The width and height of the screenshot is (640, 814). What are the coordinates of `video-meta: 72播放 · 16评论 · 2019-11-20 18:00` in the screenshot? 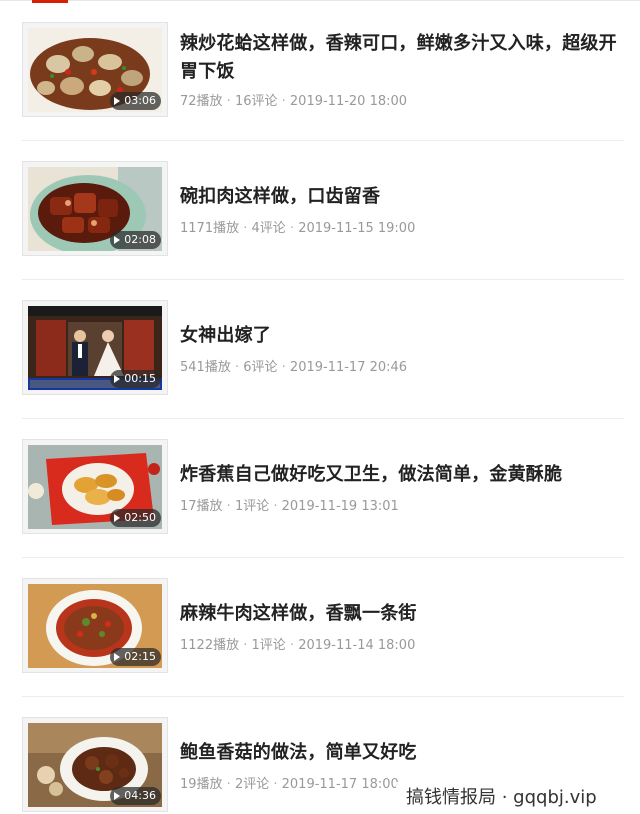 It's located at (293, 99).